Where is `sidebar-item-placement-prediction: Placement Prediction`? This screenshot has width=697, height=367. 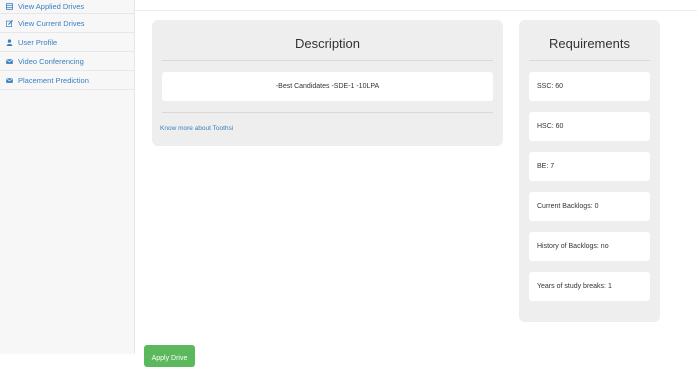
sidebar-item-placement-prediction: Placement Prediction is located at coordinates (67, 80).